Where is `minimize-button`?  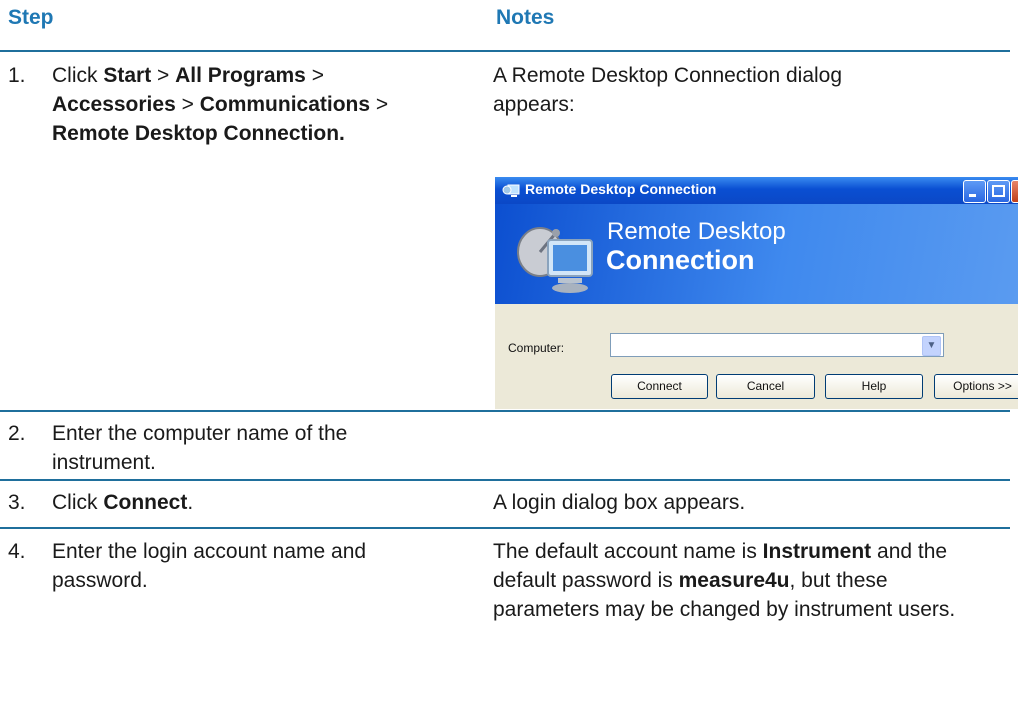
minimize-button is located at coordinates (974, 191).